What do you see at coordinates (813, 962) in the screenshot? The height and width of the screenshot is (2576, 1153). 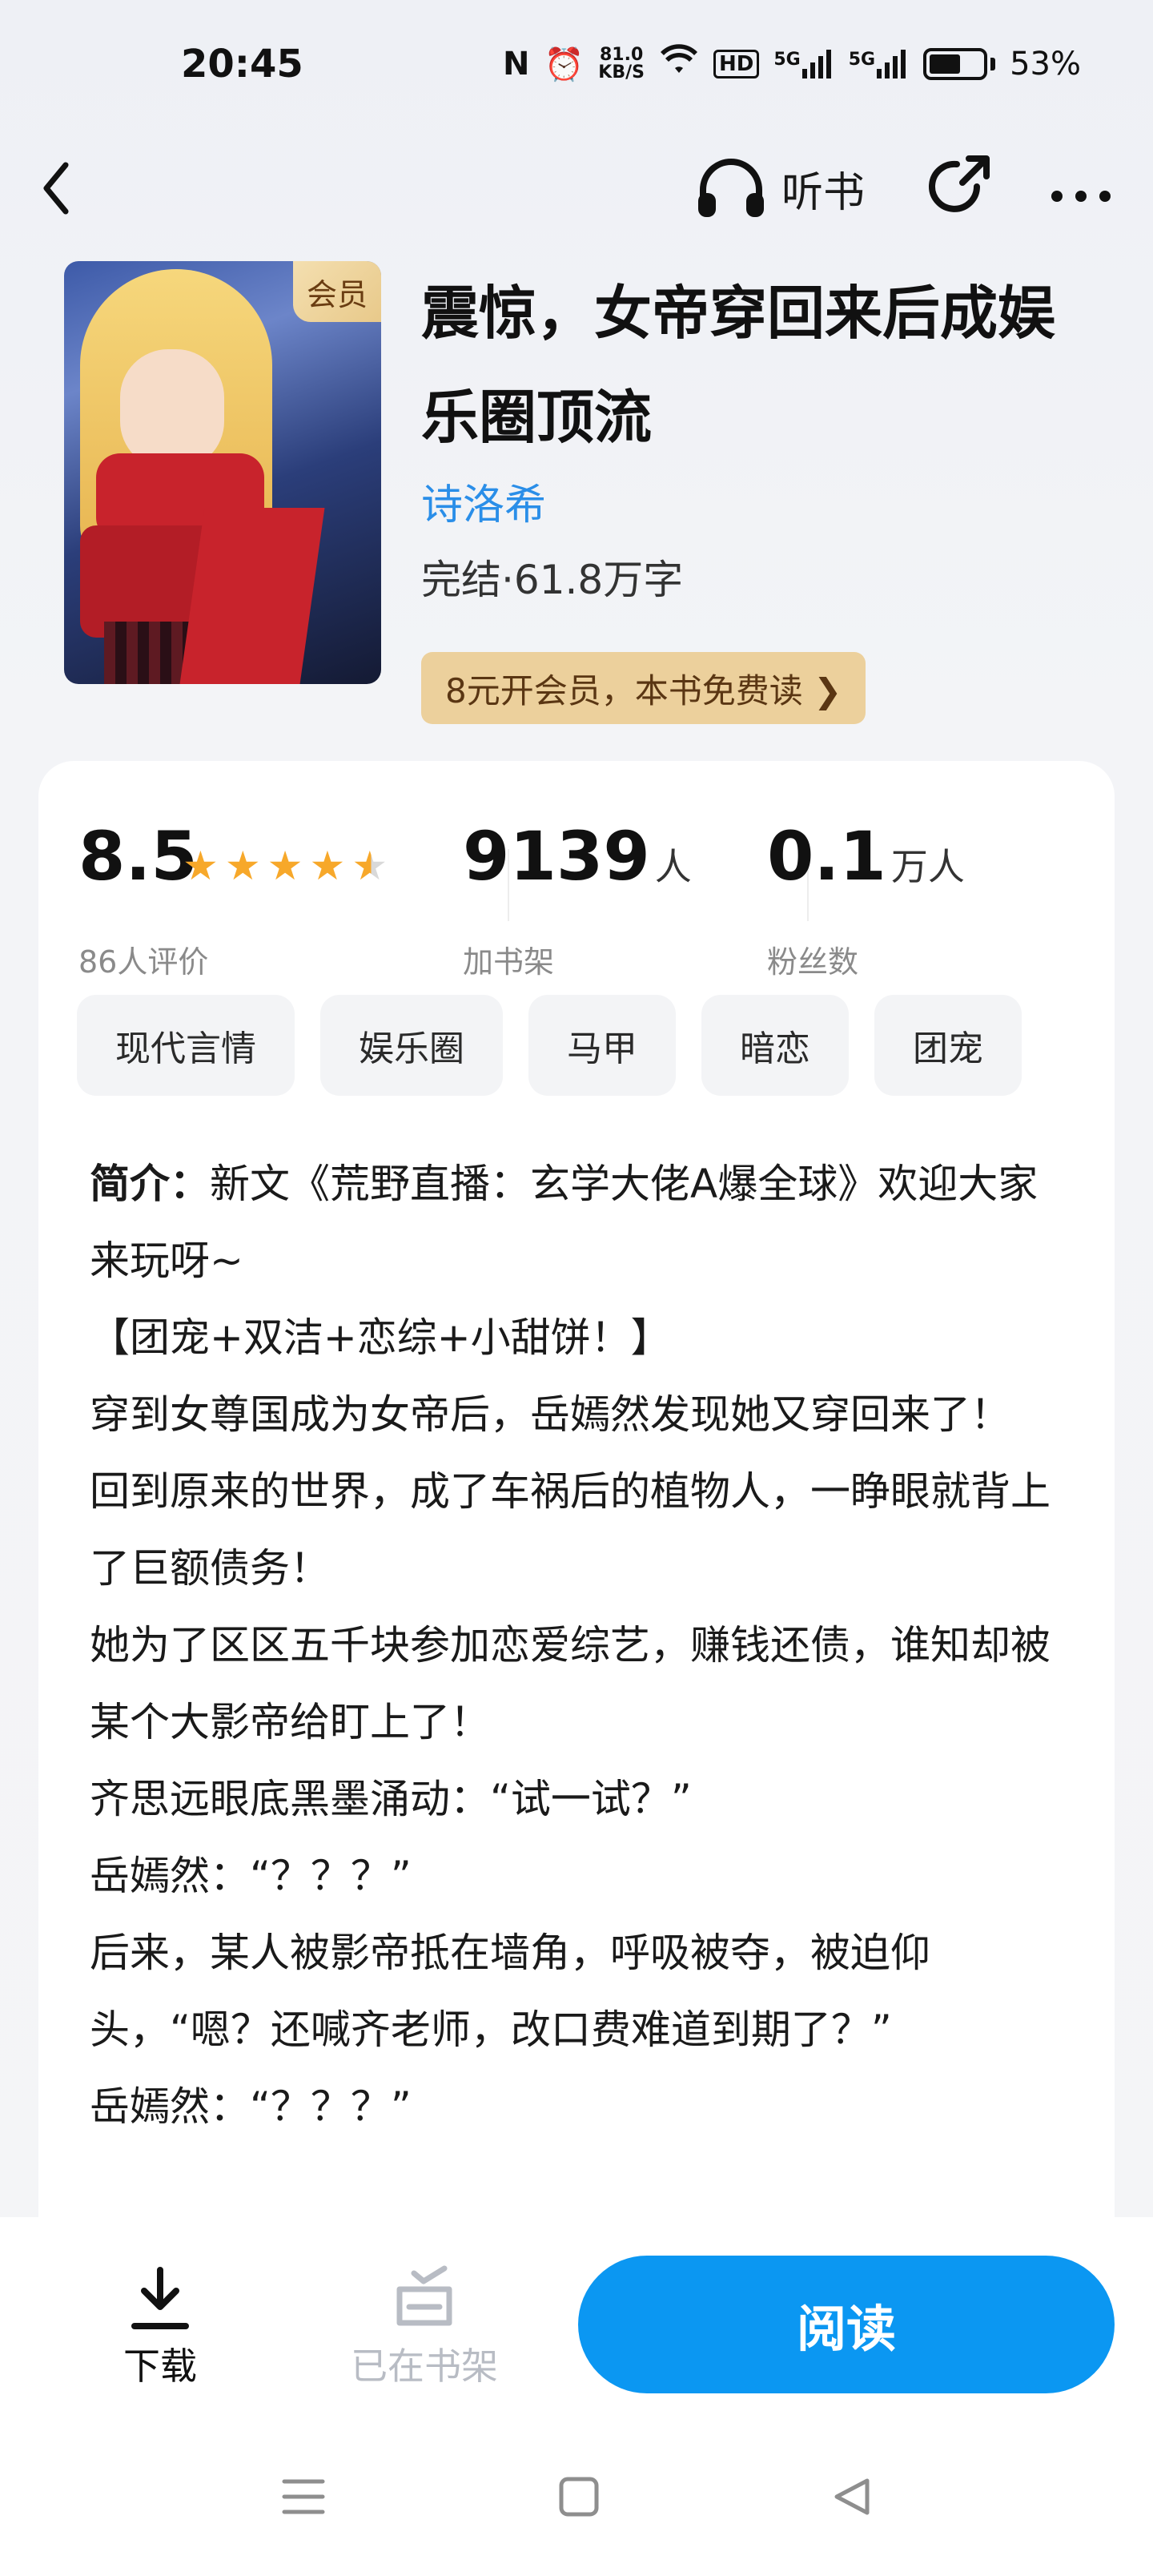 I see `fans-label: 粉丝数` at bounding box center [813, 962].